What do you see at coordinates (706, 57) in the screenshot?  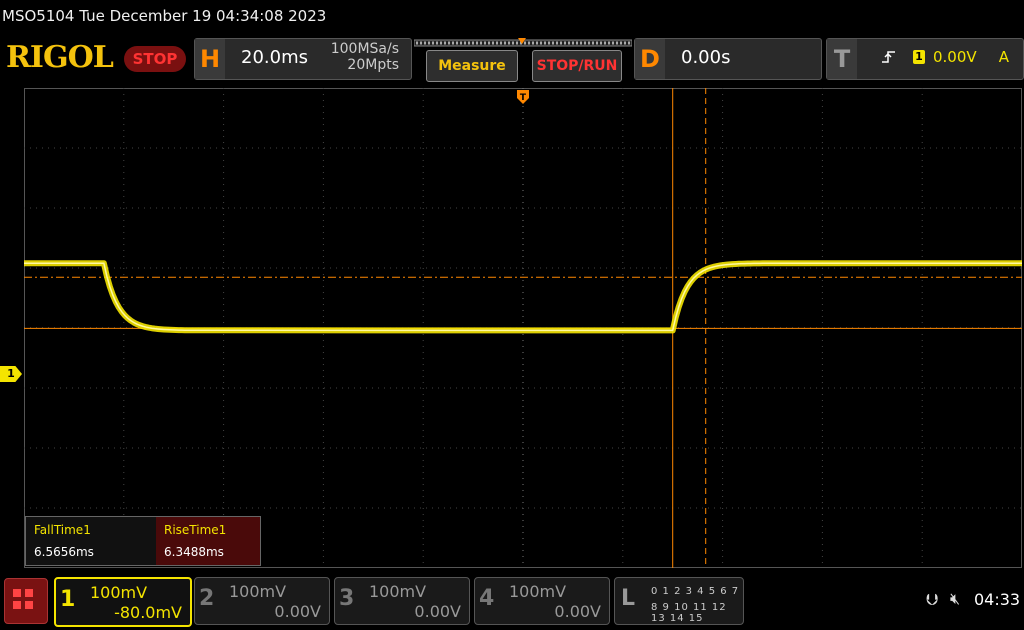 I see `delay-value: 0.00s` at bounding box center [706, 57].